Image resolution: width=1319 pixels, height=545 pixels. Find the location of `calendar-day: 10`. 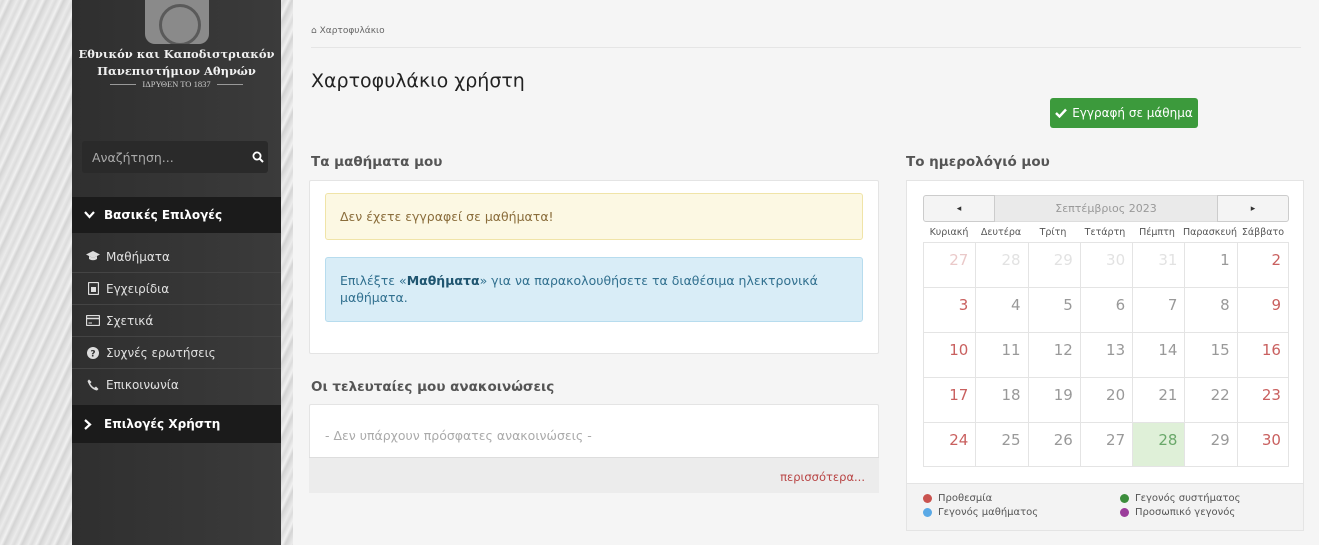

calendar-day: 10 is located at coordinates (949, 355).